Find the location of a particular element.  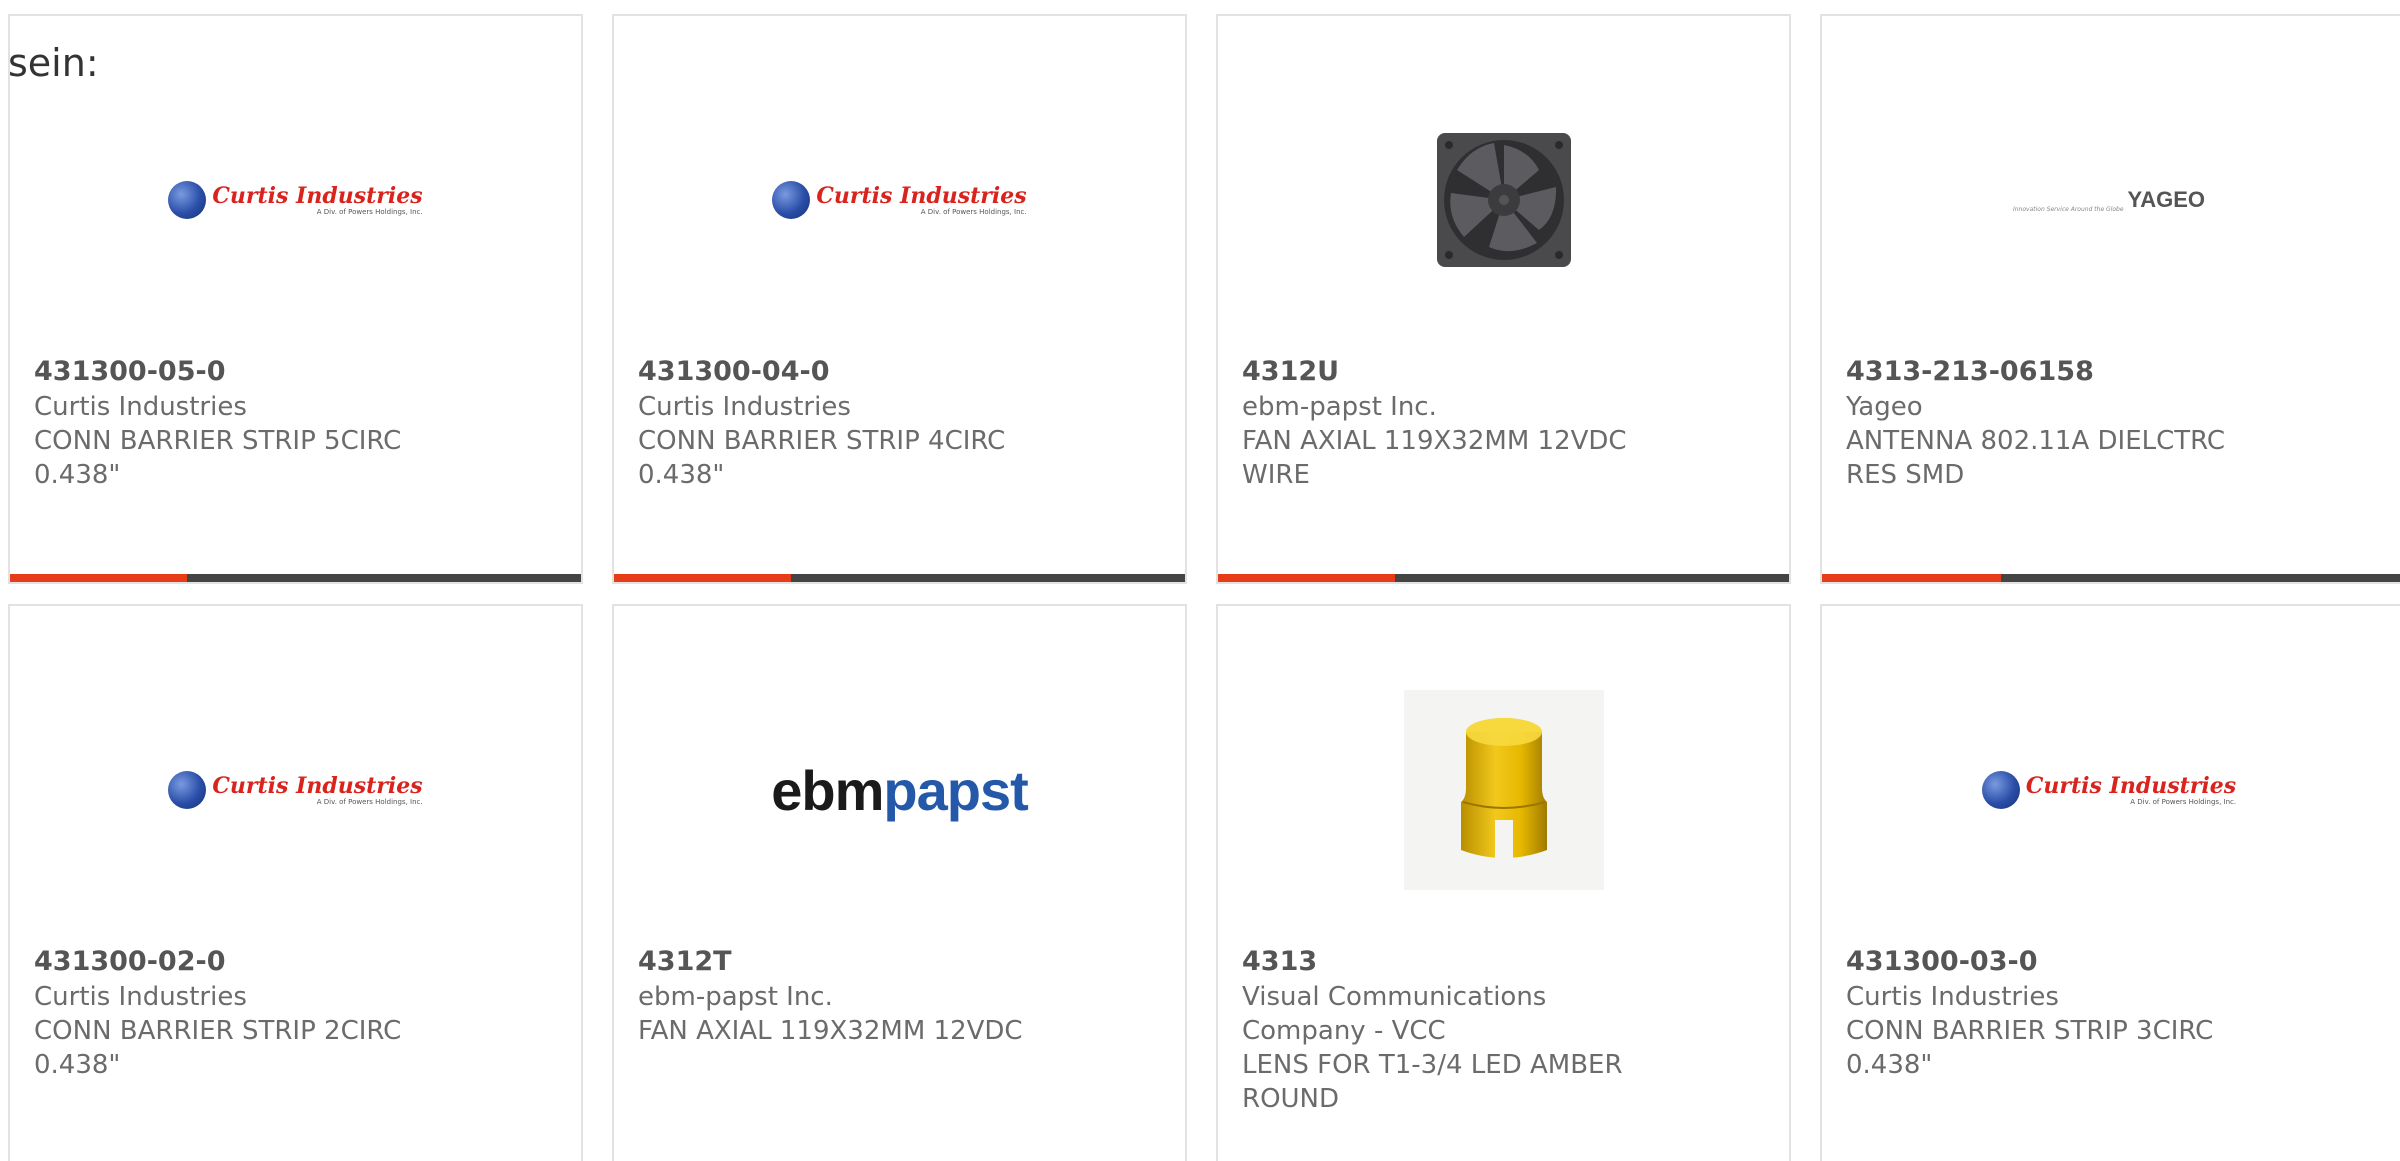

axial-fan-photo is located at coordinates (1503, 200).